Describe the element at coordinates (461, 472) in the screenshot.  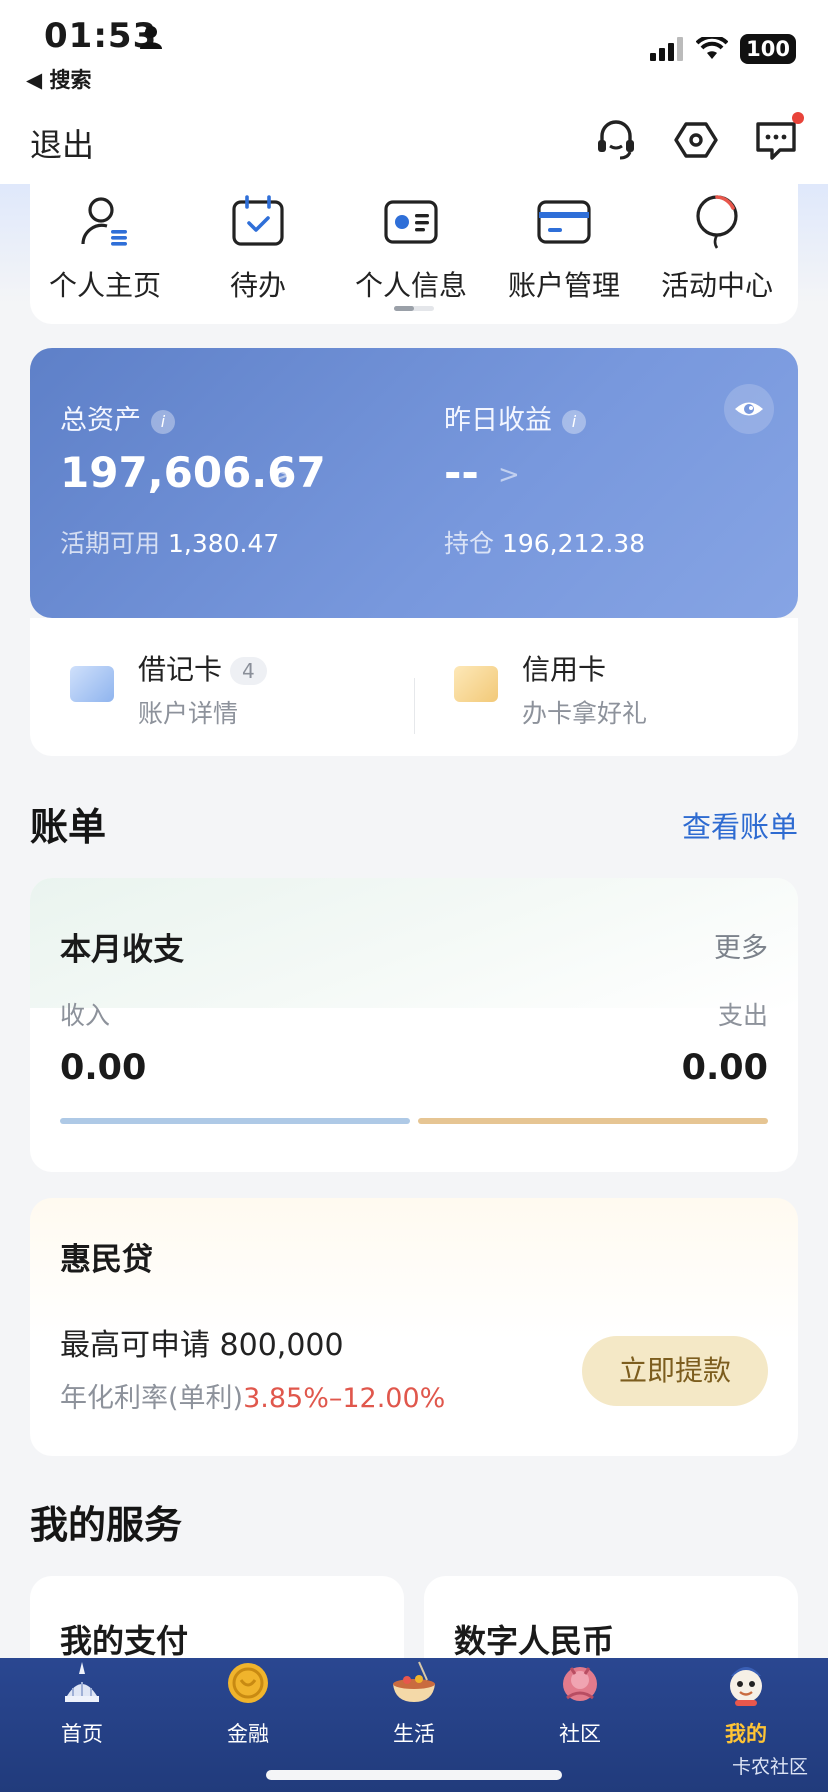
I see `yesterday-income-value: --` at that location.